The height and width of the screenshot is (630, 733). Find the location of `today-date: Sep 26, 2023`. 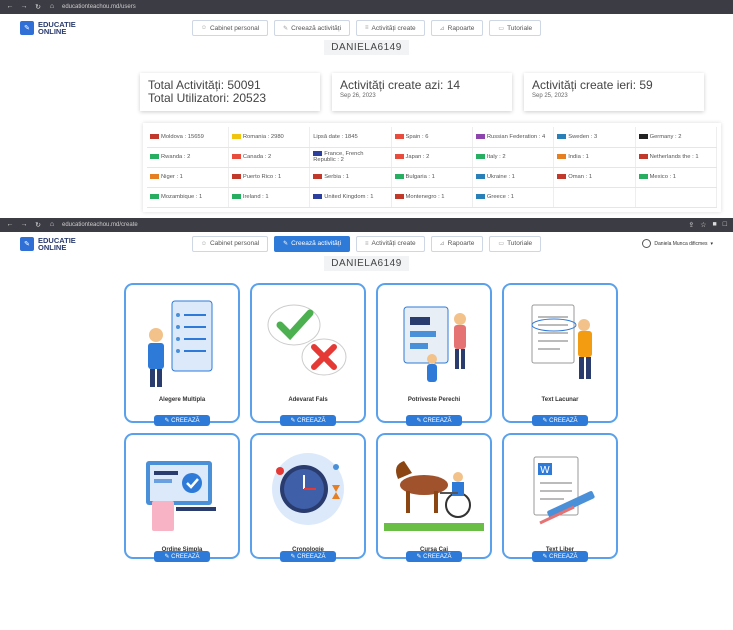

today-date: Sep 26, 2023 is located at coordinates (358, 96).